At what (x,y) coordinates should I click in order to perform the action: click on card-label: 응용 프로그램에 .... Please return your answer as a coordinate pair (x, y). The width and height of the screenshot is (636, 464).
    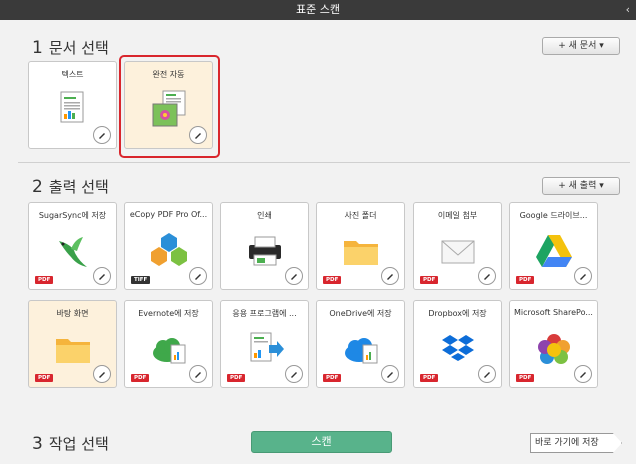
    Looking at the image, I should click on (264, 313).